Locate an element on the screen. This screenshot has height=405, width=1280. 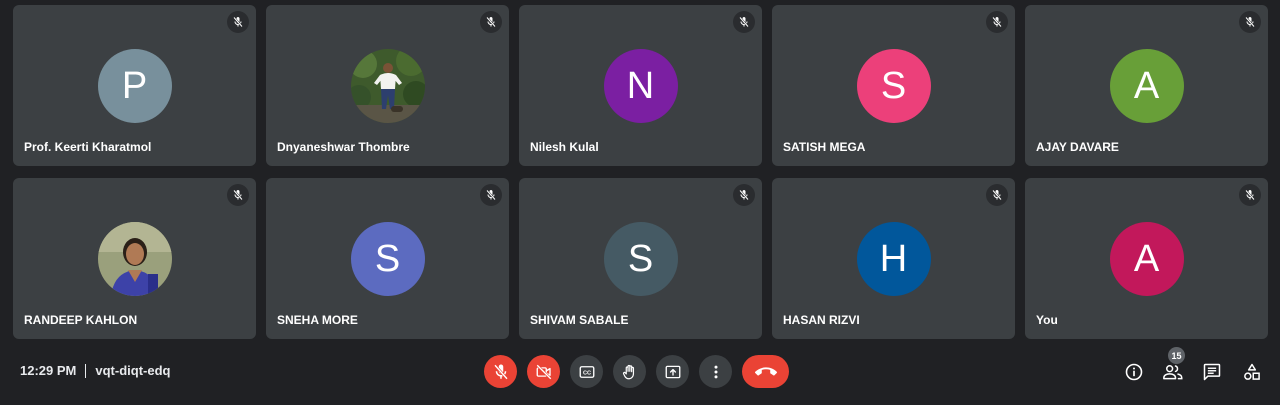
avatar-initial: N is located at coordinates (640, 85).